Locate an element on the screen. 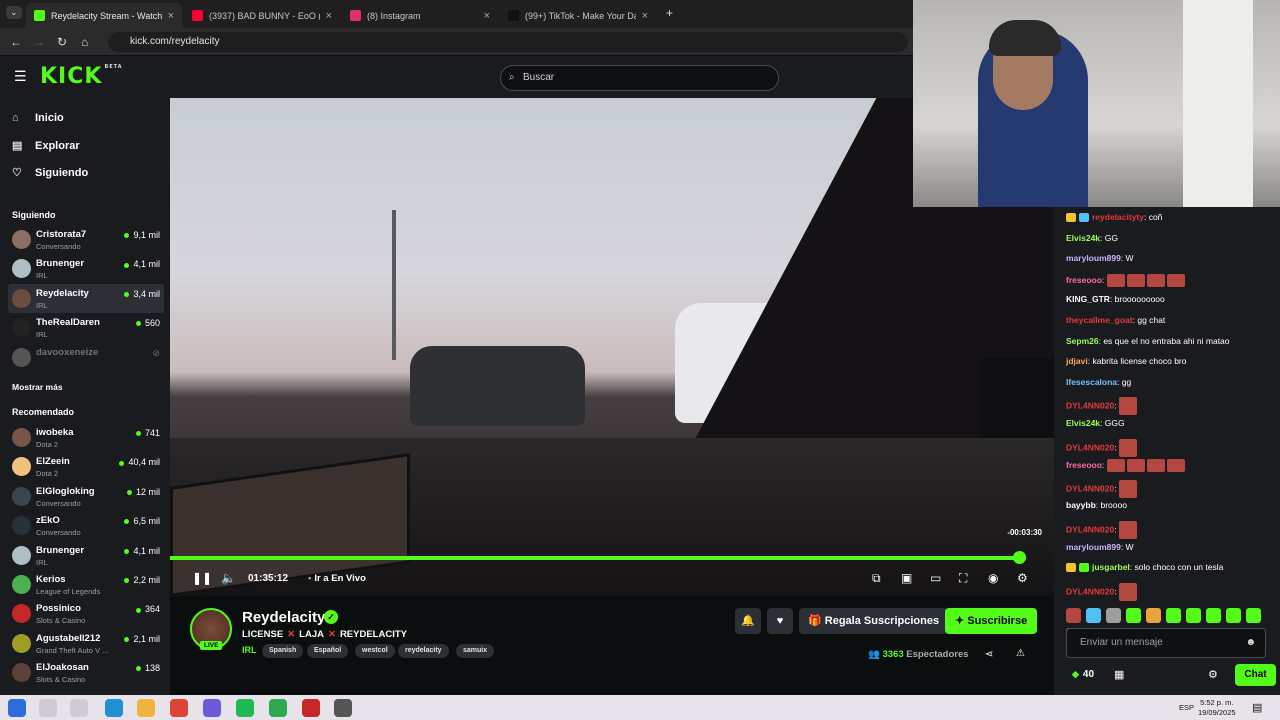 Image resolution: width=1280 pixels, height=720 pixels. search-icon is located at coordinates (48, 708).